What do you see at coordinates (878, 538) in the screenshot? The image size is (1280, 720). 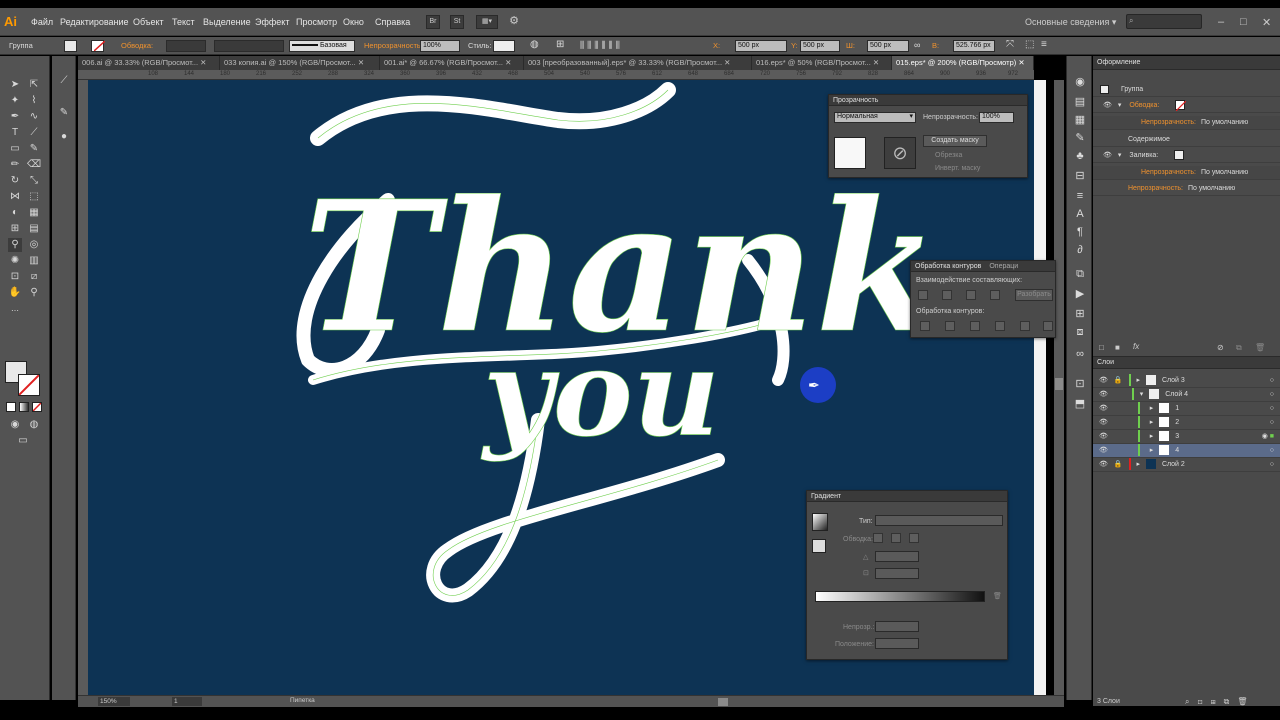 I see `gradient-stroke-within-icon` at bounding box center [878, 538].